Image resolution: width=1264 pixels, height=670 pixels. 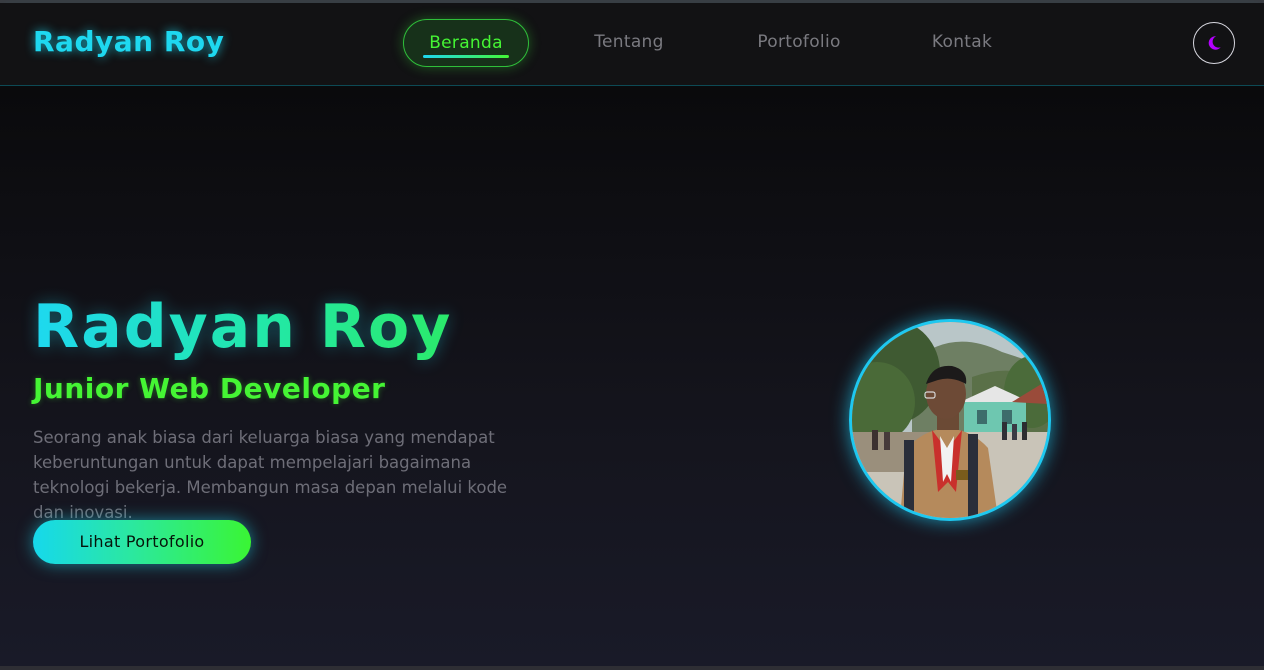 I want to click on nav-item-label: Portofolio, so click(x=799, y=42).